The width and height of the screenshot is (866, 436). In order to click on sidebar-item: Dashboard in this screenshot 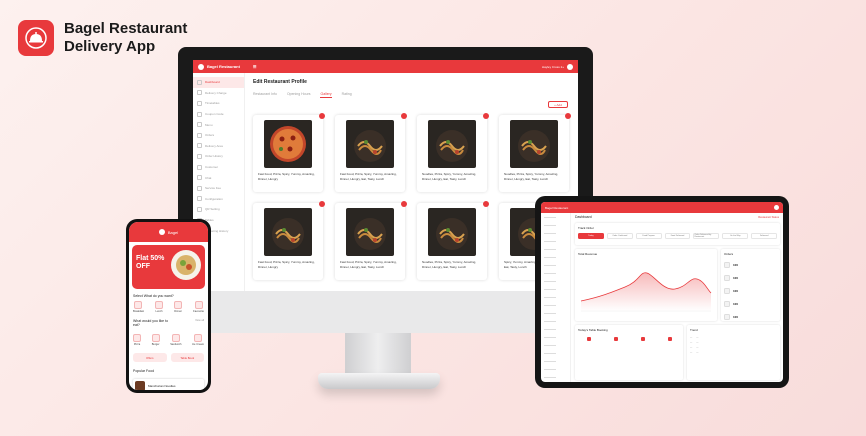, I will do `click(218, 82)`.